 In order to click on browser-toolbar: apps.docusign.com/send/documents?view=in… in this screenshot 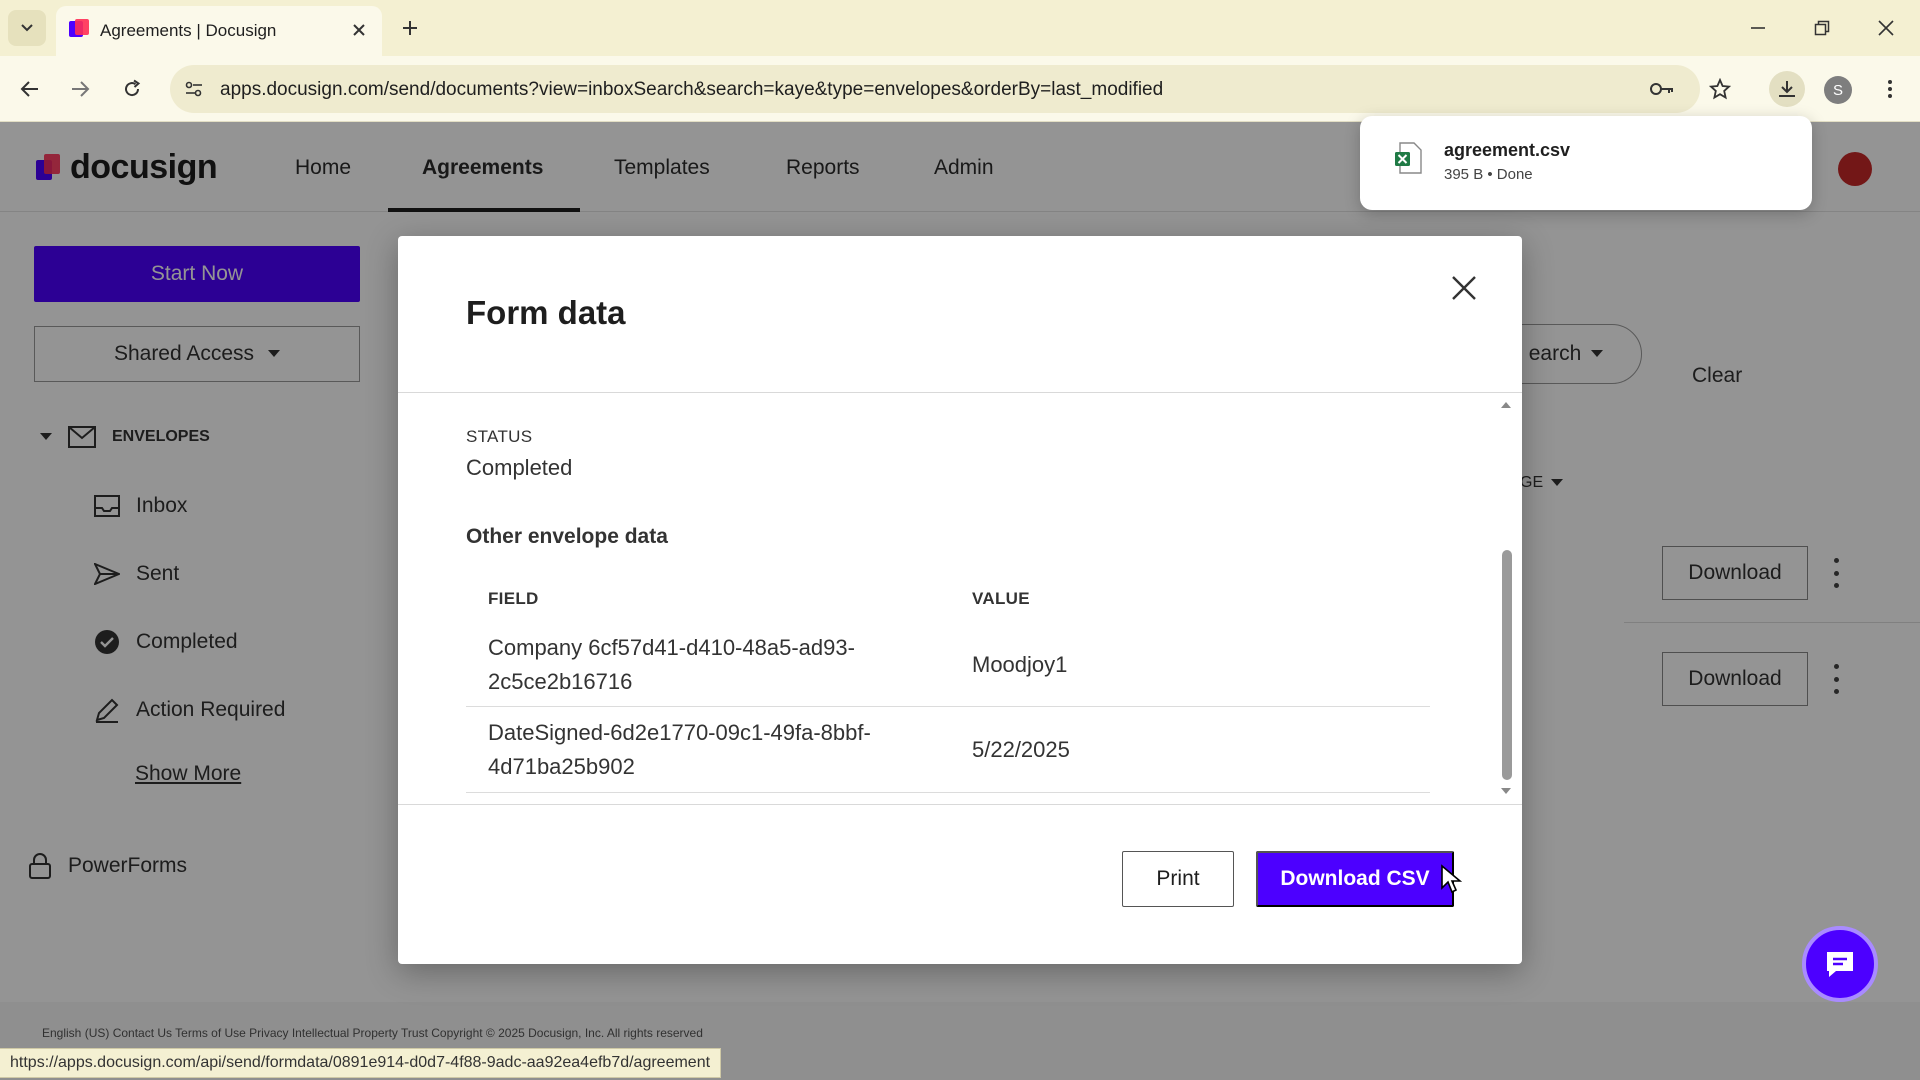, I will do `click(960, 89)`.